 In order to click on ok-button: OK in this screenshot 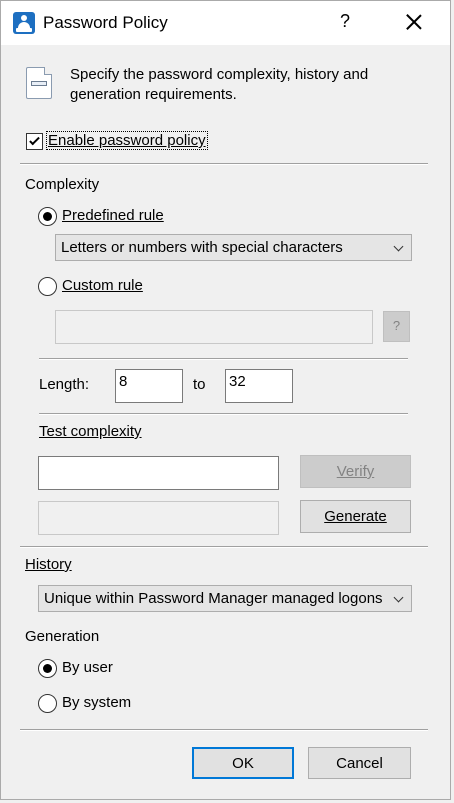, I will do `click(243, 763)`.